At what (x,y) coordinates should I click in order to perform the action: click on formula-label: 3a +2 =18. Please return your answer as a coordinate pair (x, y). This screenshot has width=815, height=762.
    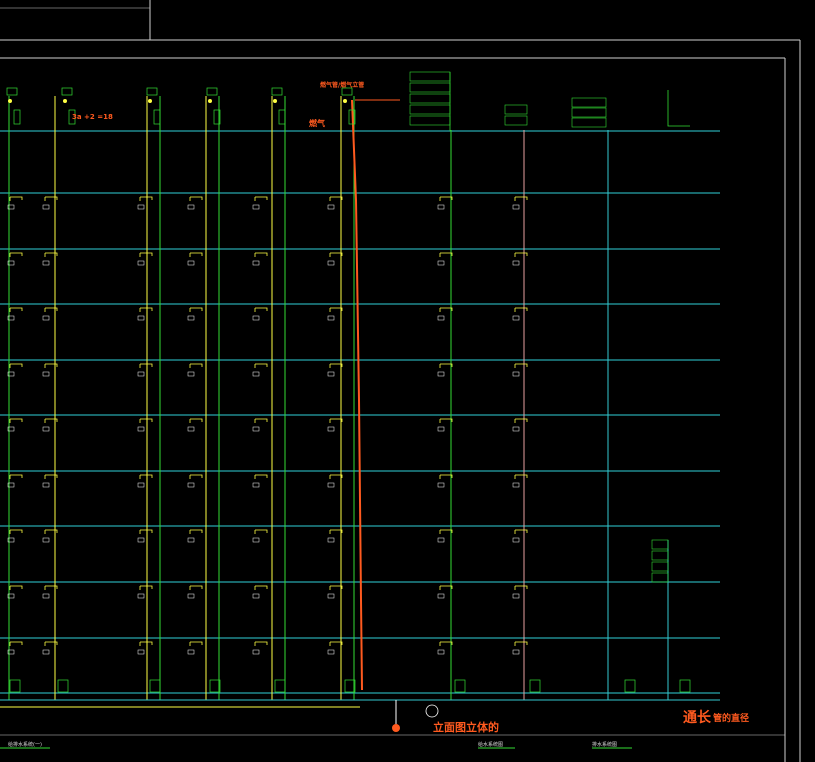
    Looking at the image, I should click on (92, 117).